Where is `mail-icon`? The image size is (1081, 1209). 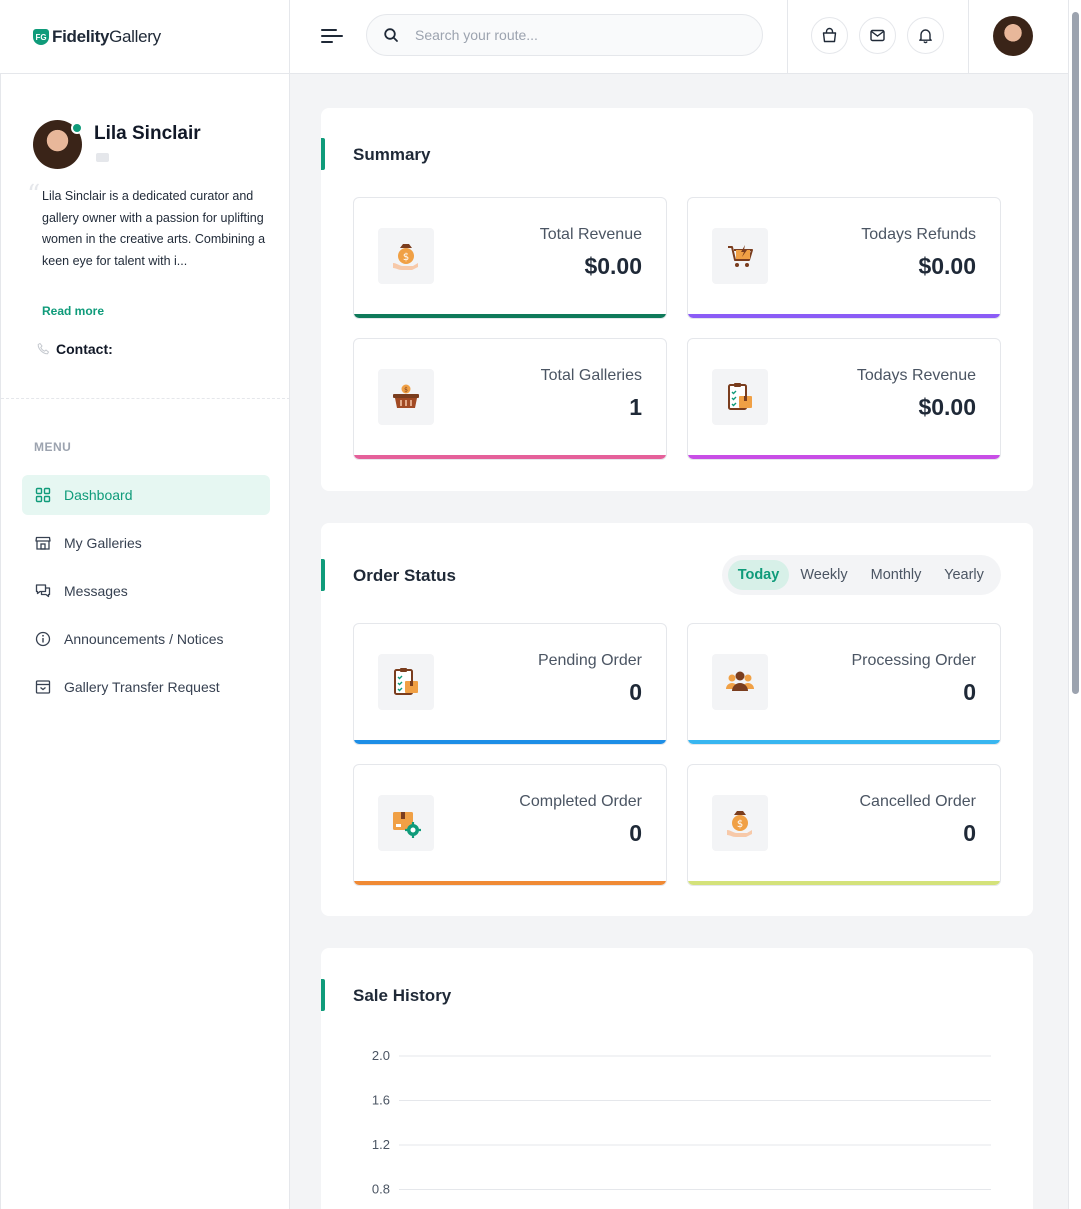 mail-icon is located at coordinates (877, 35).